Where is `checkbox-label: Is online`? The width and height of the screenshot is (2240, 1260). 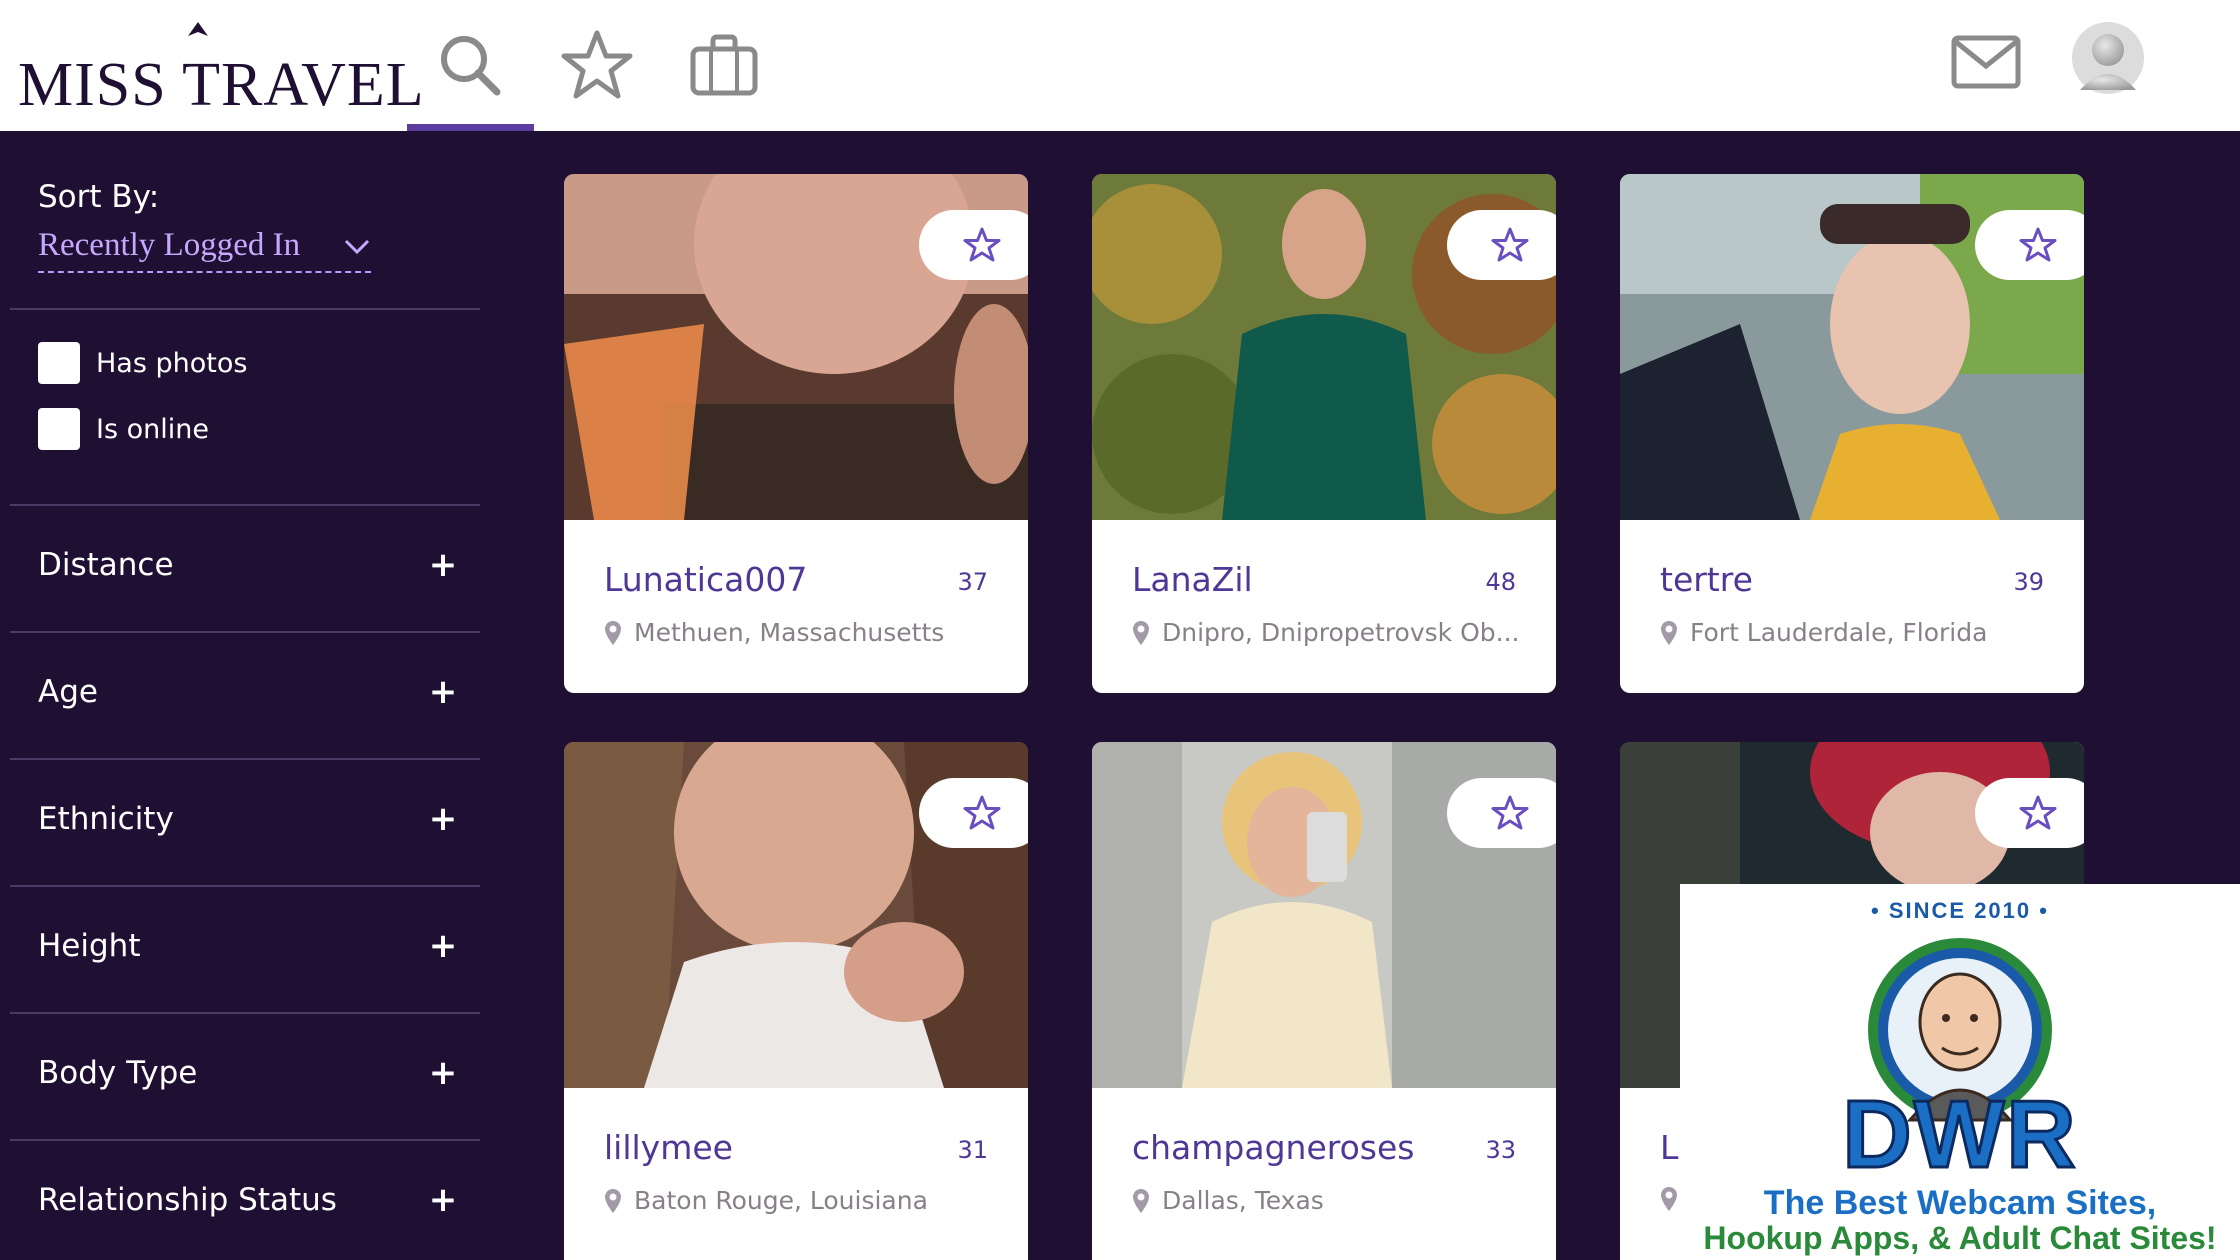 checkbox-label: Is online is located at coordinates (152, 429).